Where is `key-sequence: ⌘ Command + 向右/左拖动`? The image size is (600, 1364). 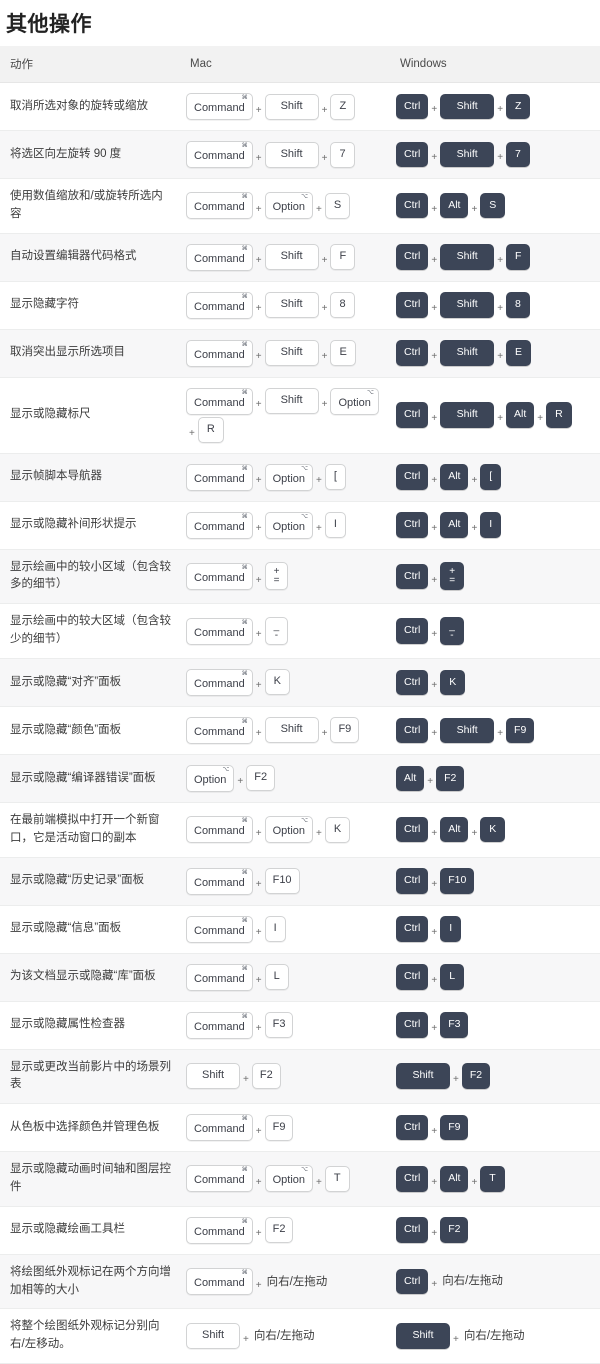
key-sequence: ⌘ Command + 向右/左拖动 is located at coordinates (284, 1281).